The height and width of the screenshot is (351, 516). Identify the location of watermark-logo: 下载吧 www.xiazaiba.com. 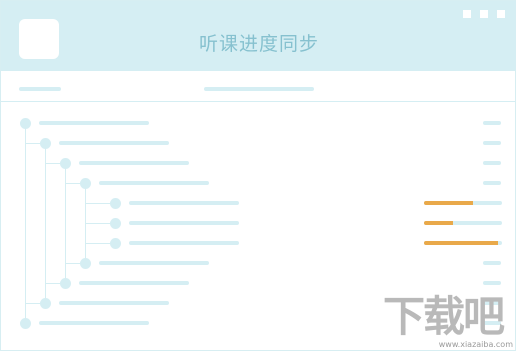
(448, 321).